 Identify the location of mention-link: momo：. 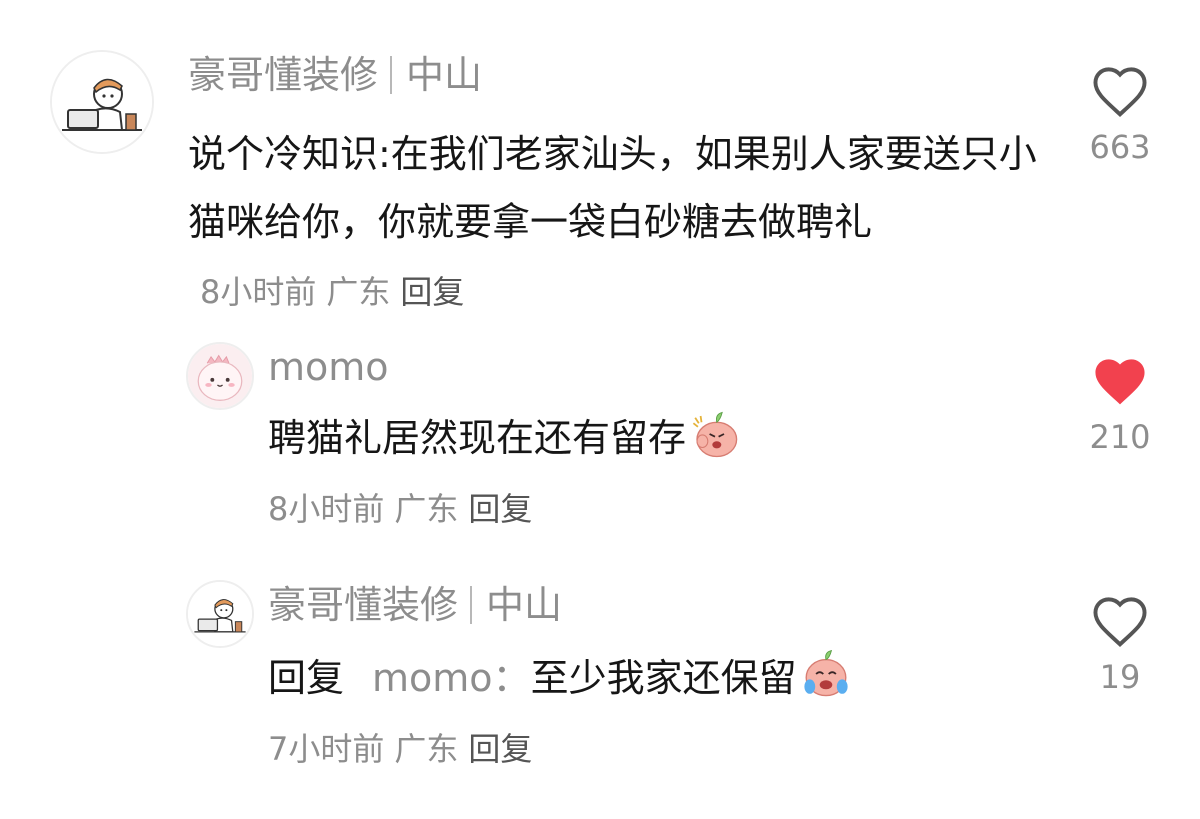
(451, 678).